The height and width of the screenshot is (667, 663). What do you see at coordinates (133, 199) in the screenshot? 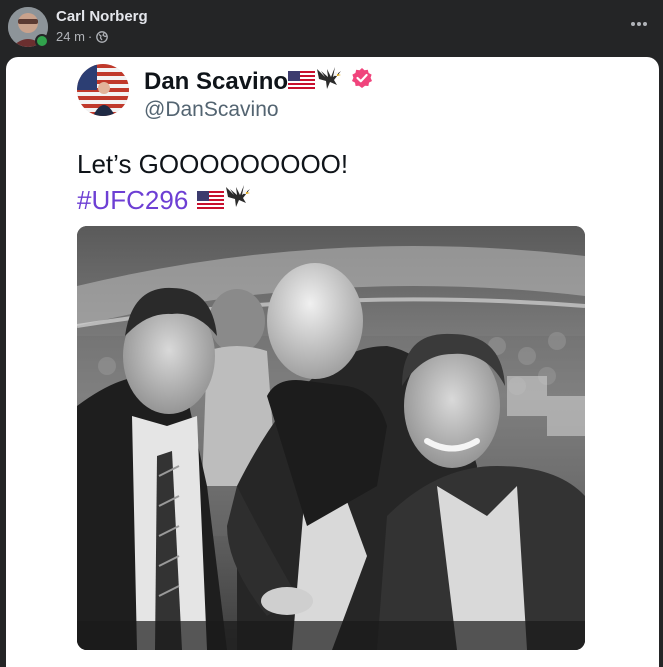
I see `hashtag-link: #UFC296` at bounding box center [133, 199].